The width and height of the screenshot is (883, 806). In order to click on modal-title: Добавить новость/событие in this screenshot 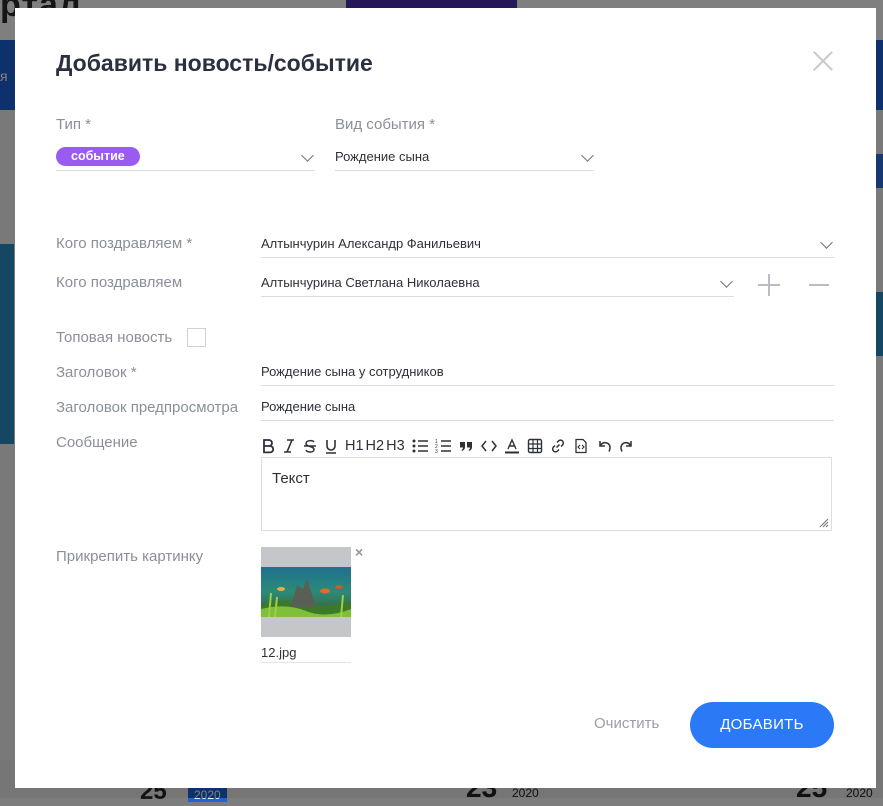, I will do `click(214, 63)`.